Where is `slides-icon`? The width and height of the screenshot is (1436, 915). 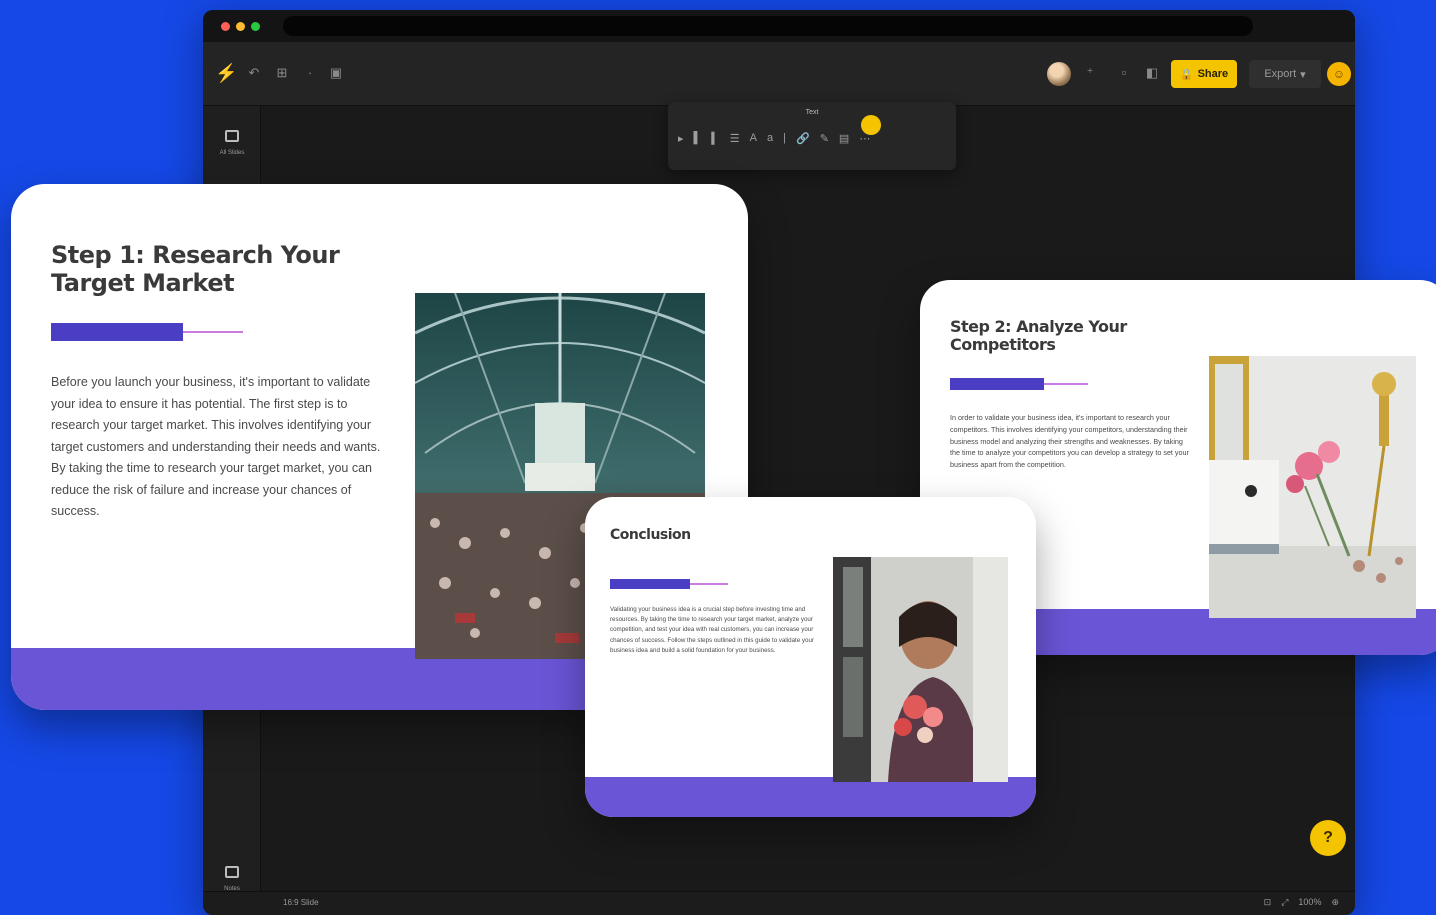 slides-icon is located at coordinates (232, 136).